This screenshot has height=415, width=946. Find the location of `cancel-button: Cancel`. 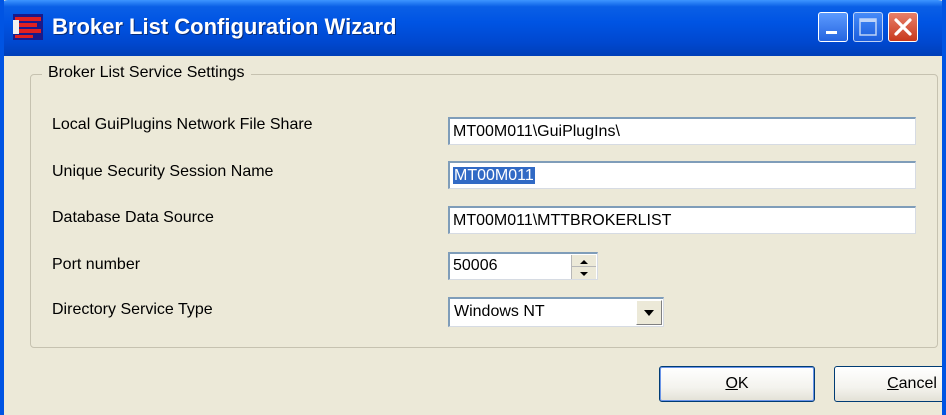

cancel-button: Cancel is located at coordinates (888, 384).